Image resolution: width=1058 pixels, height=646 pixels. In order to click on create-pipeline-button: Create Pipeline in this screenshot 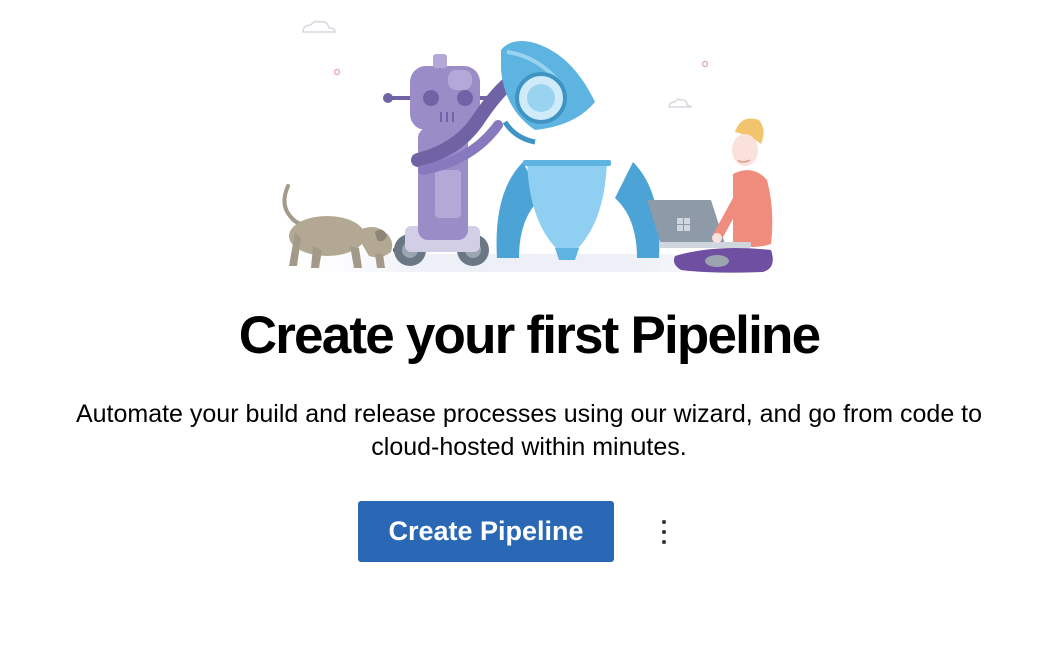, I will do `click(486, 531)`.